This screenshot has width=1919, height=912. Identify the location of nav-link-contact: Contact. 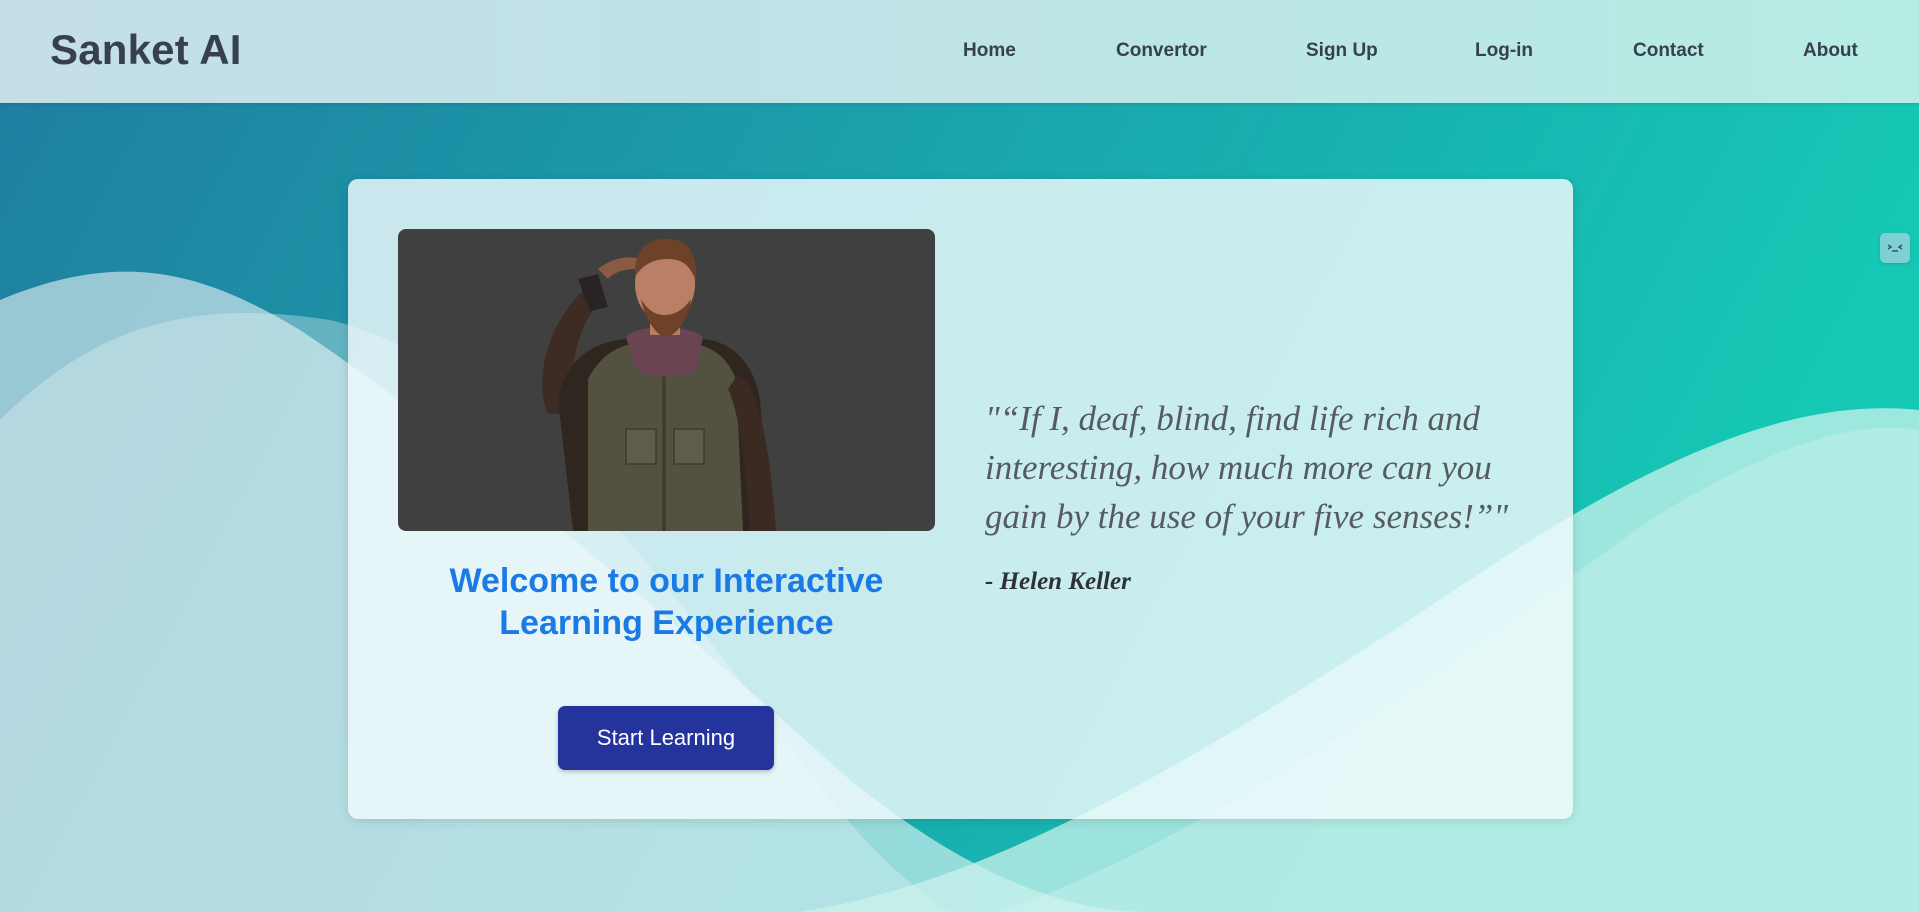
(1668, 51).